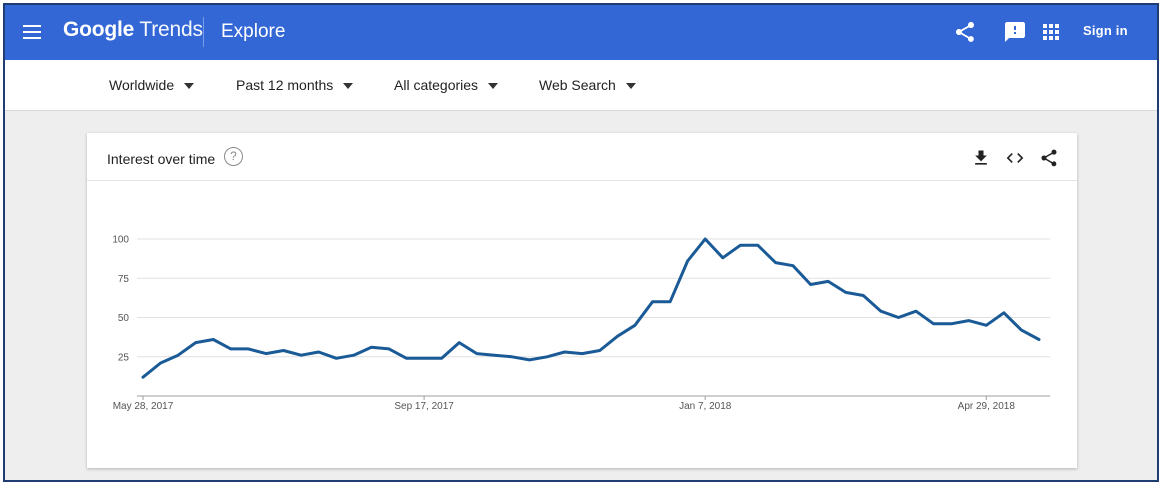 The height and width of the screenshot is (485, 1162). I want to click on location-dropdown: Worldwide, so click(152, 85).